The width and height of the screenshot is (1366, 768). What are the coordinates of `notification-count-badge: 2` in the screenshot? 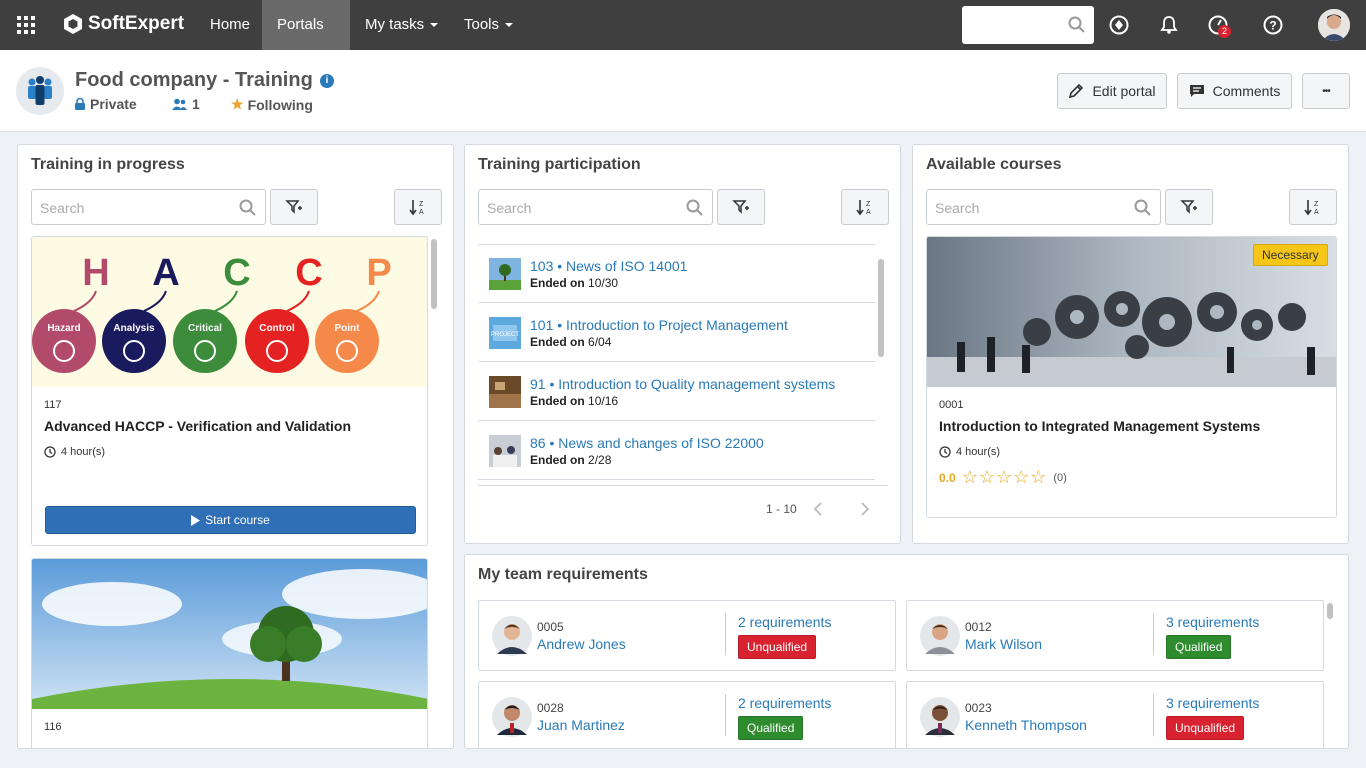 It's located at (1224, 31).